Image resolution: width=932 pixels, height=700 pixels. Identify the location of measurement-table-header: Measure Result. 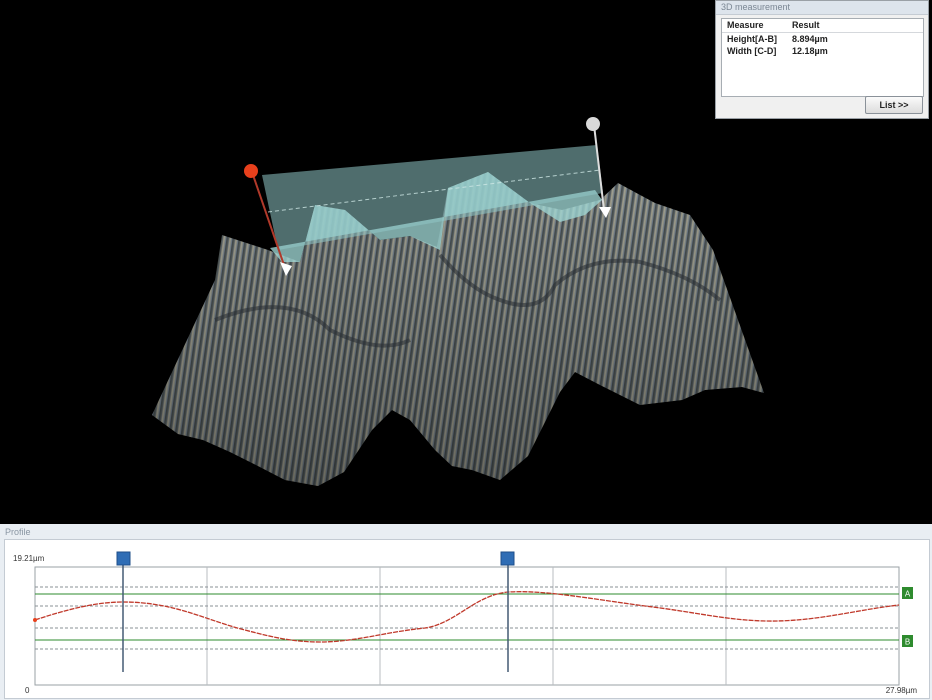
(822, 26).